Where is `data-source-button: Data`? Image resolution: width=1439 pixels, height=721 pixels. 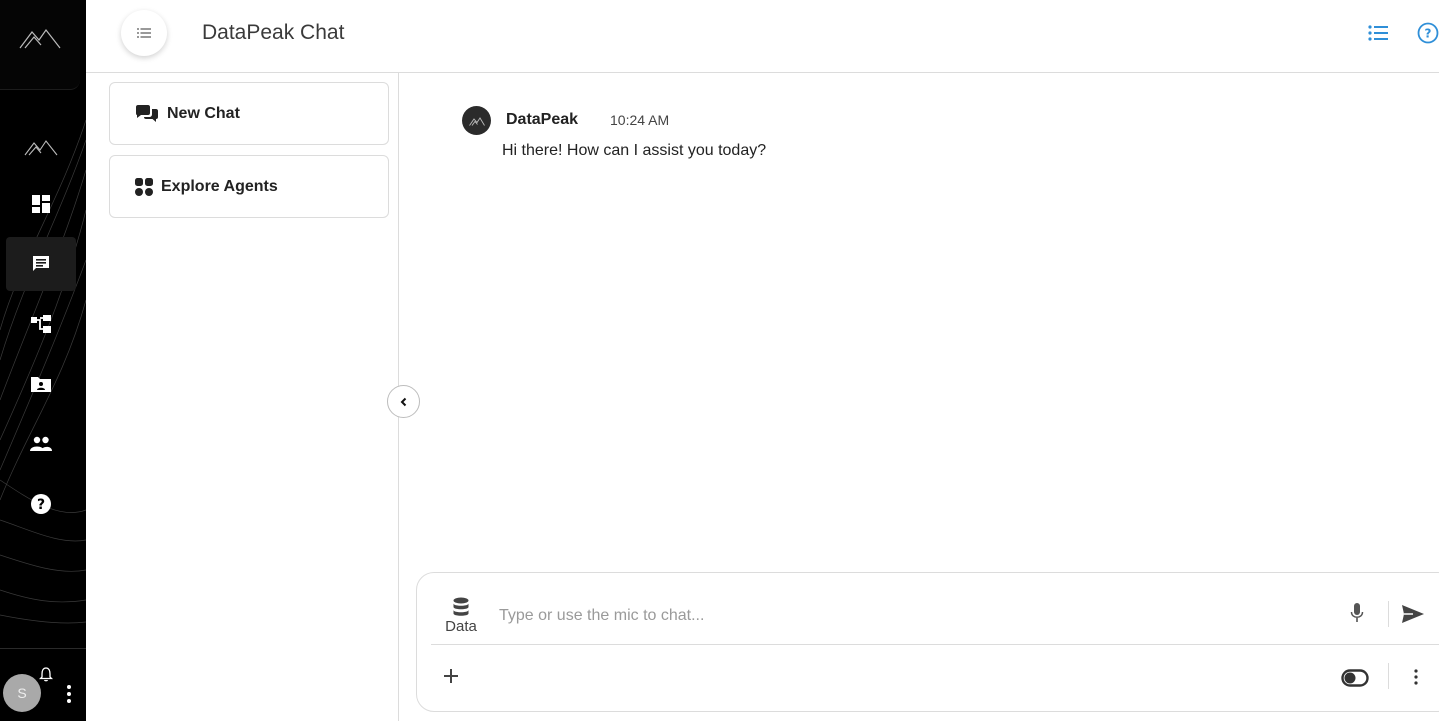 data-source-button: Data is located at coordinates (461, 616).